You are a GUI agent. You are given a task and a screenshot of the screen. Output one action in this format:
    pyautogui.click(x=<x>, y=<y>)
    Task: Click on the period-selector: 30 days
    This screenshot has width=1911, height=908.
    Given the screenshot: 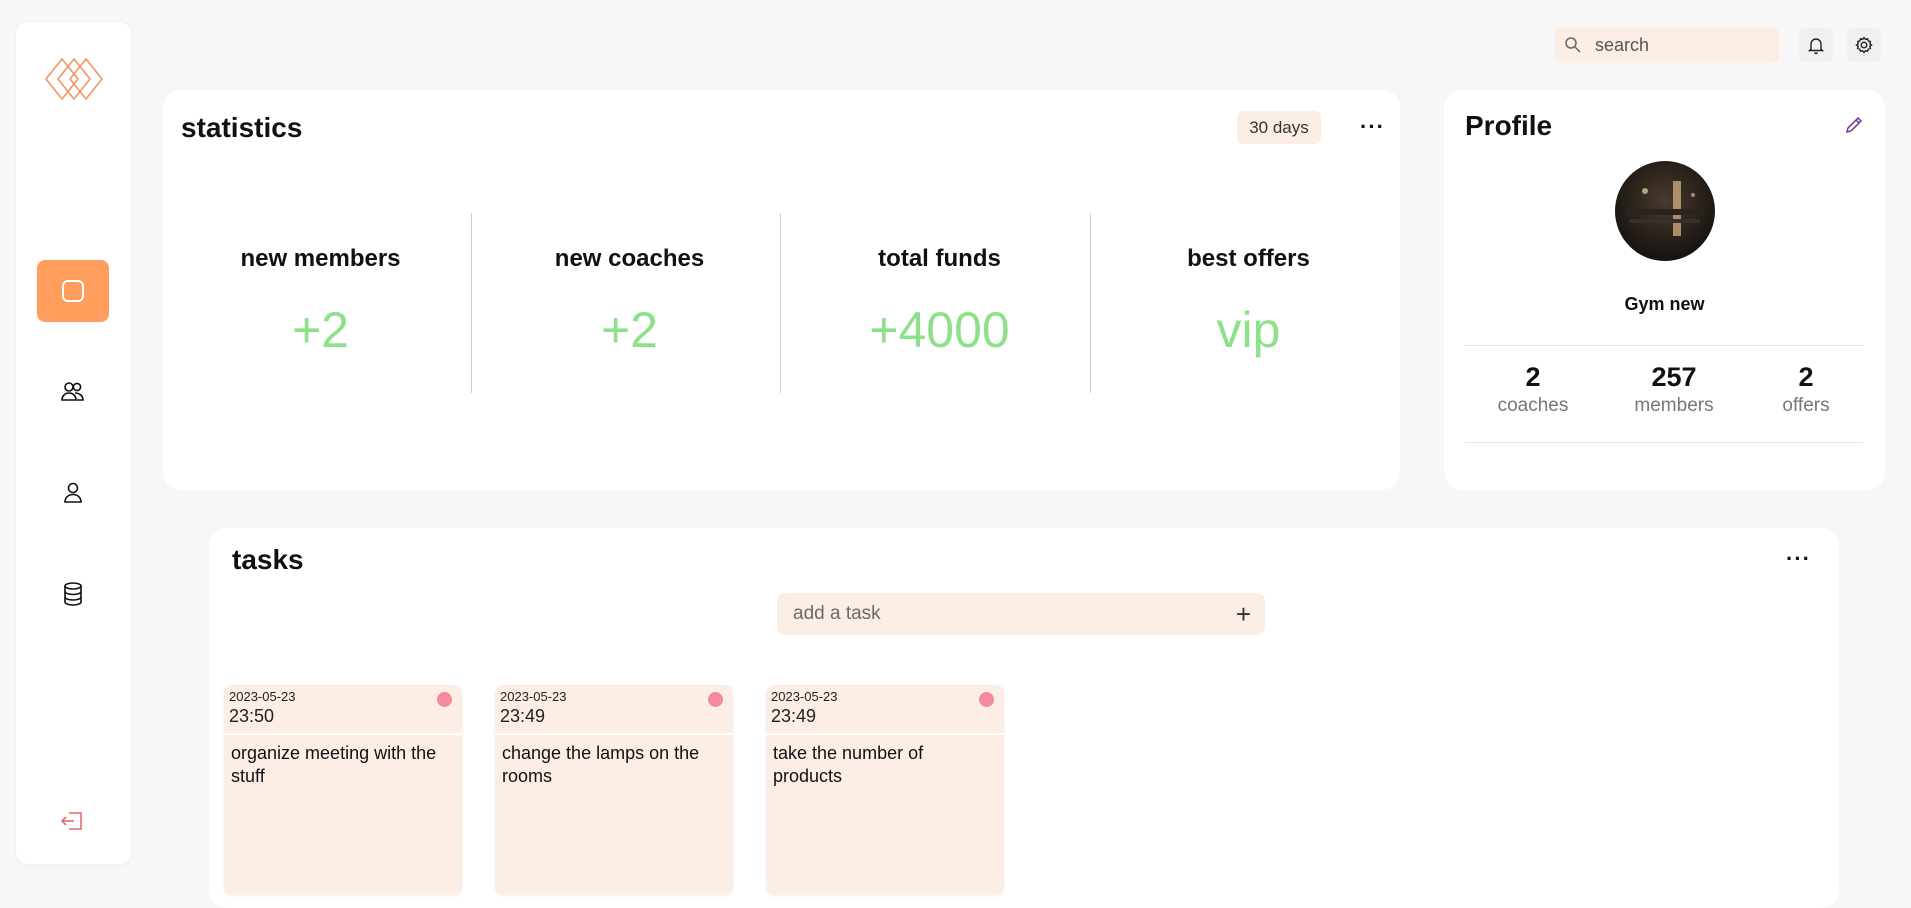 What is the action you would take?
    pyautogui.click(x=1279, y=127)
    